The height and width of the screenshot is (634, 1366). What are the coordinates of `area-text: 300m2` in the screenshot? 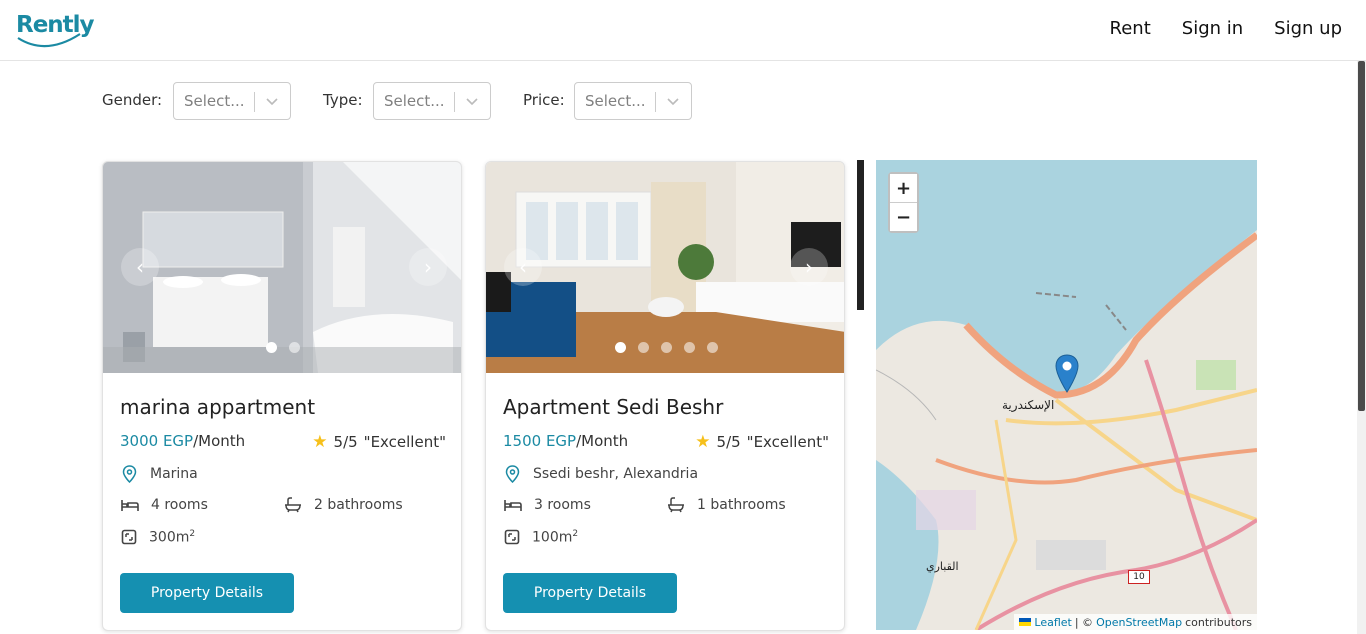 It's located at (172, 537).